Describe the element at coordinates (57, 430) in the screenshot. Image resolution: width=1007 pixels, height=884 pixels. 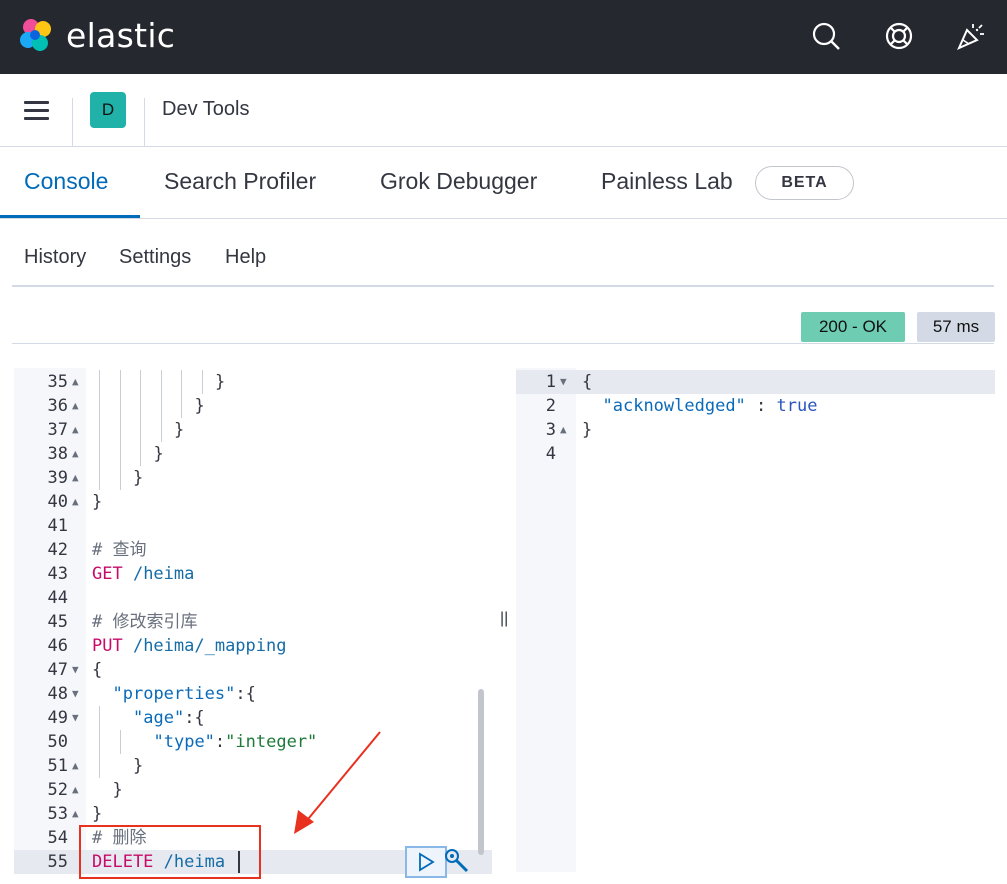
I see `line-number: 37` at that location.